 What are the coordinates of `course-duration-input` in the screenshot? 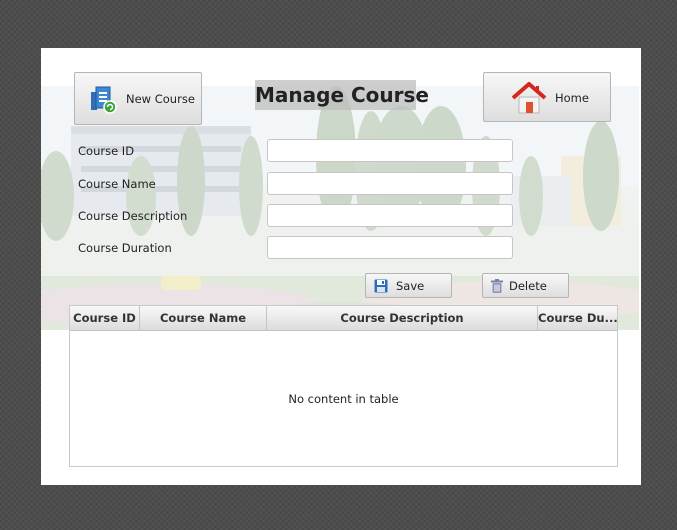 It's located at (390, 247).